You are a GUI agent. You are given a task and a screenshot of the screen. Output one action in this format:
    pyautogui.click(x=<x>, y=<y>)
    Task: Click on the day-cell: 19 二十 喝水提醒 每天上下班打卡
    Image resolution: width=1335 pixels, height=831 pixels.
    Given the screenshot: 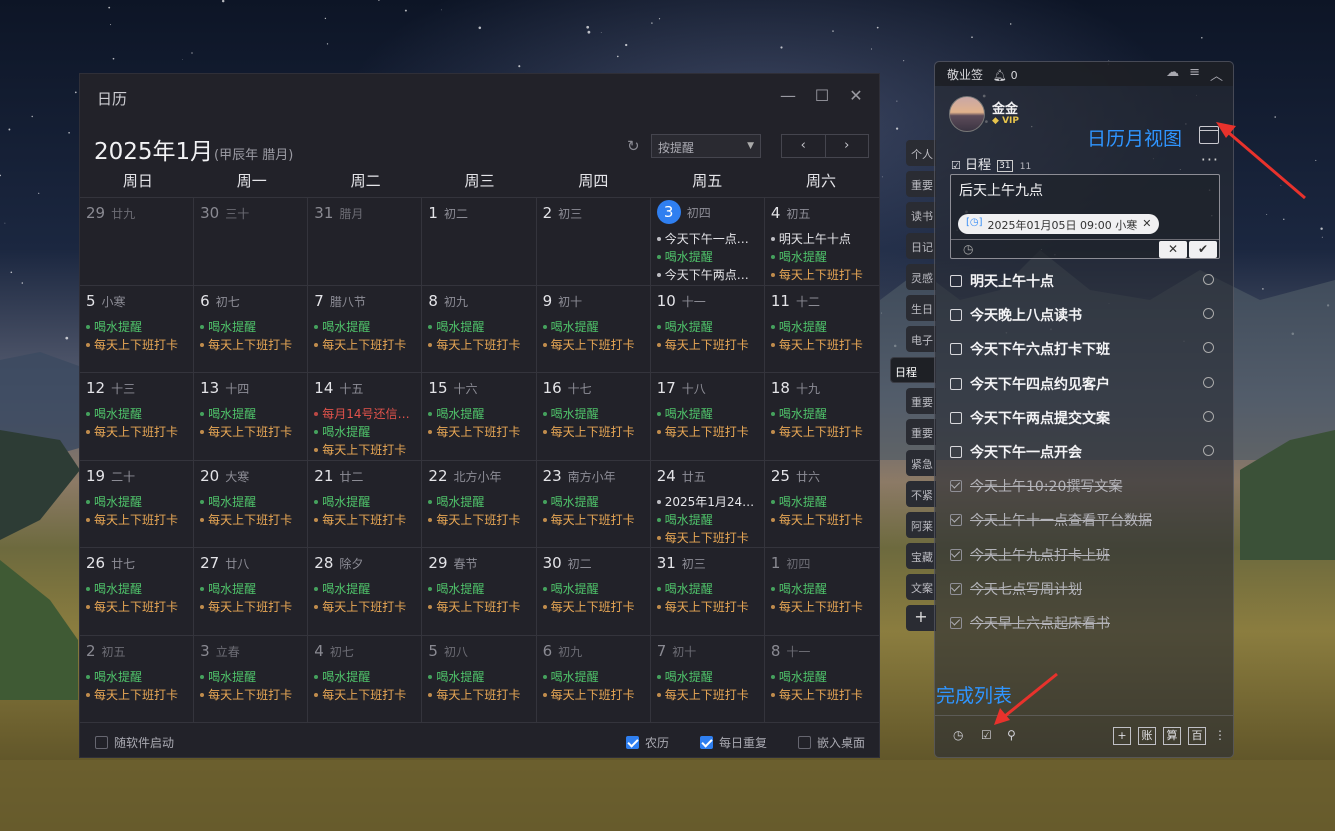 What is the action you would take?
    pyautogui.click(x=137, y=504)
    